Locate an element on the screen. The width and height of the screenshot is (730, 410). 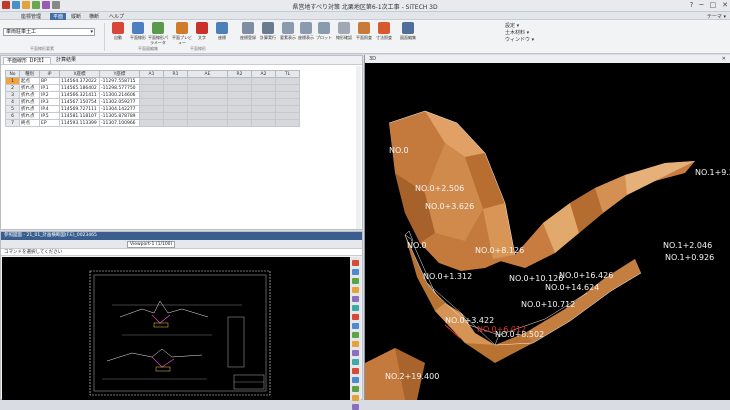
column-header: No is located at coordinates (12, 74).